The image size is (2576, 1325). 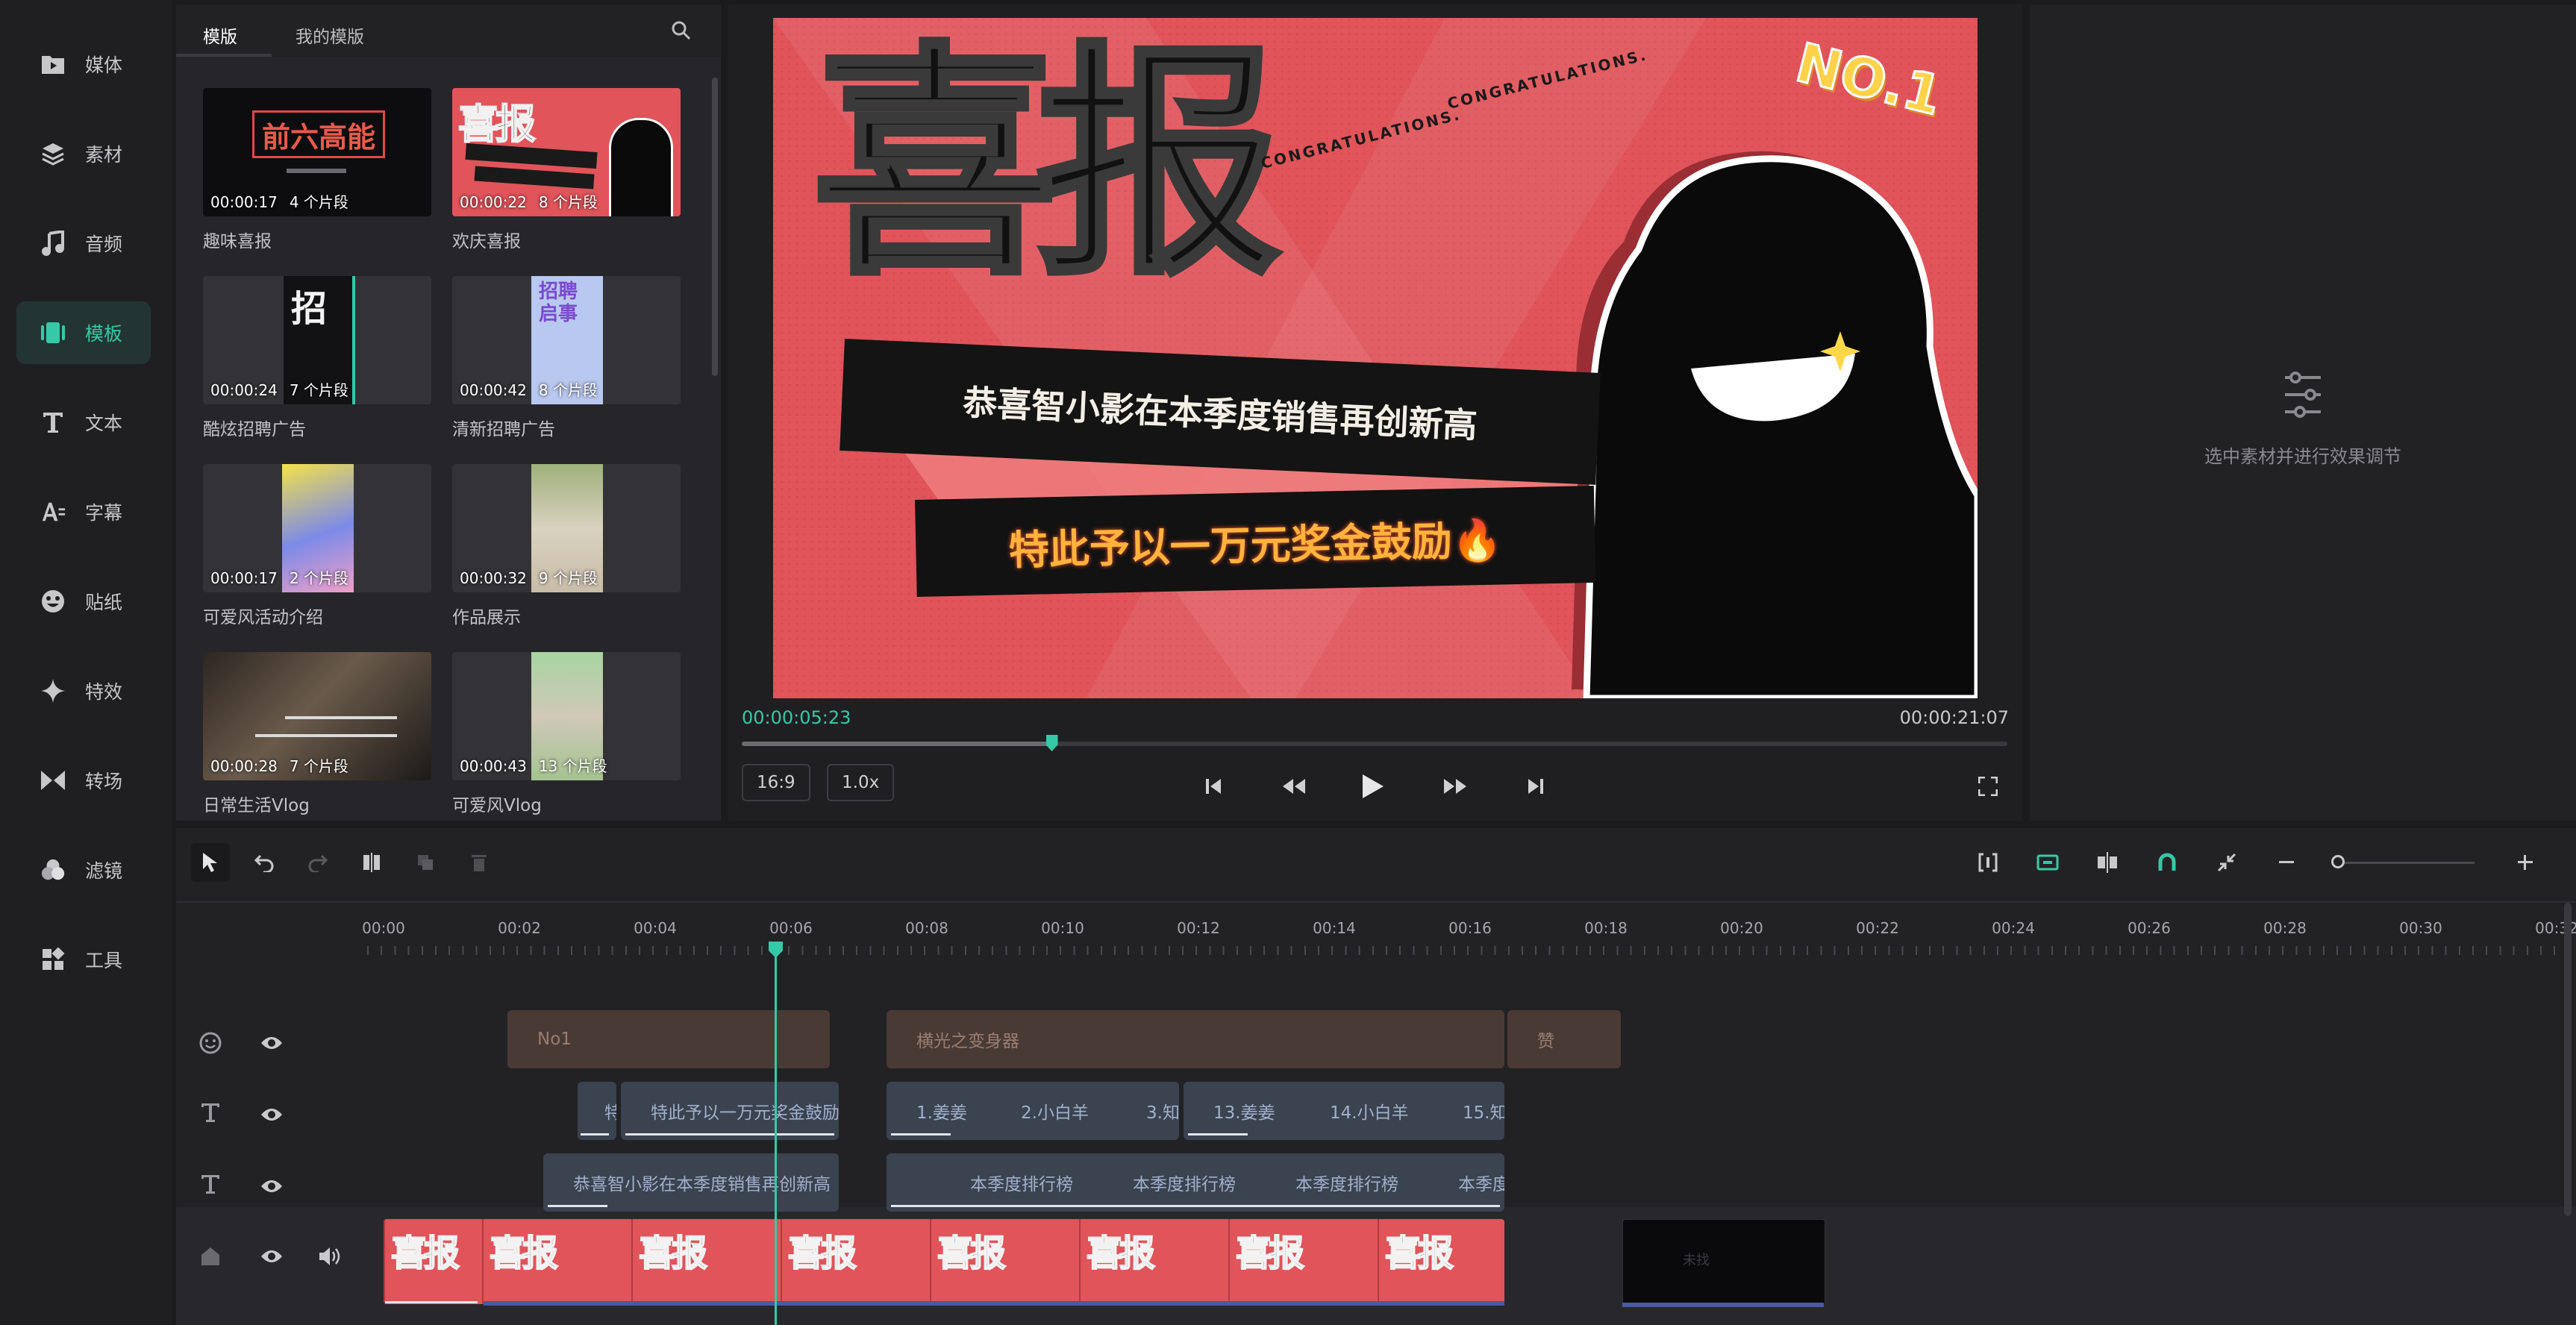 I want to click on template-meta: 00:00:24 7 个片段, so click(x=279, y=390).